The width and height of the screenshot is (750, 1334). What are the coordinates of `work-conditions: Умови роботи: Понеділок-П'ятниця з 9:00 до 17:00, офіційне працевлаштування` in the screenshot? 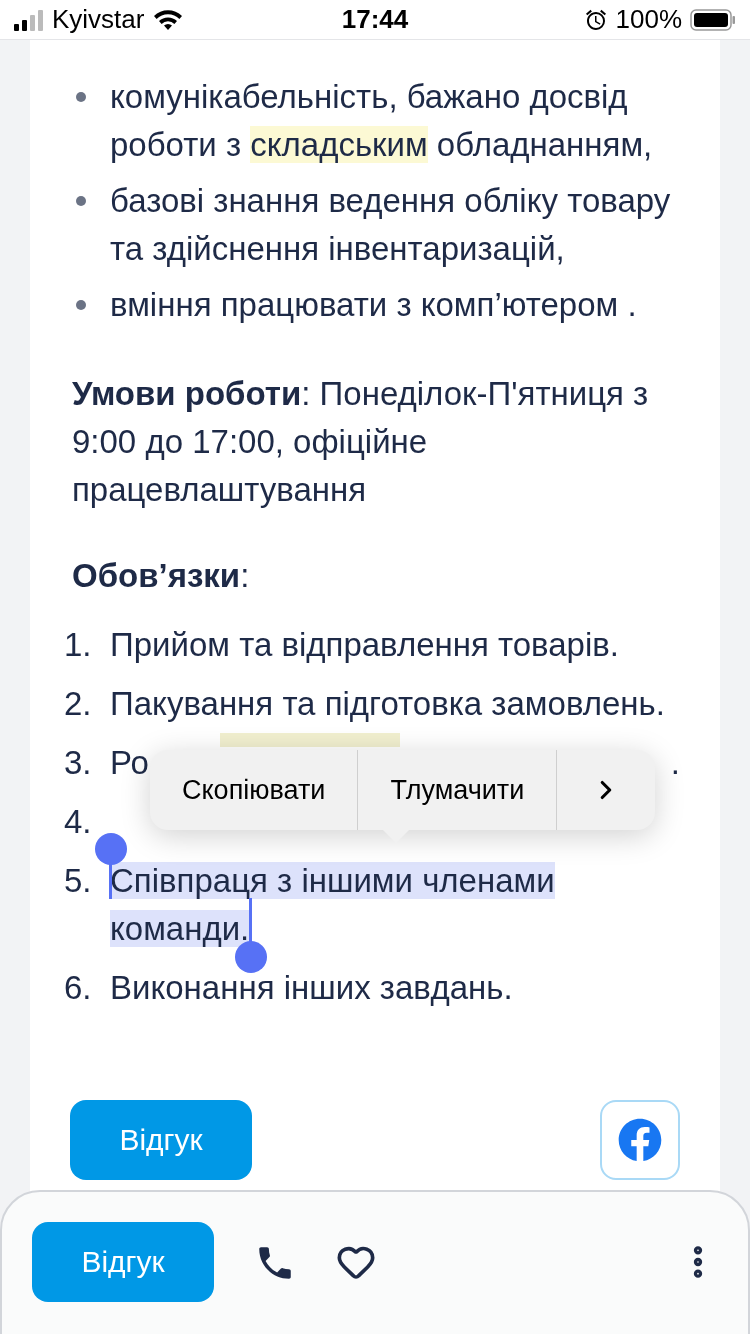 It's located at (361, 442).